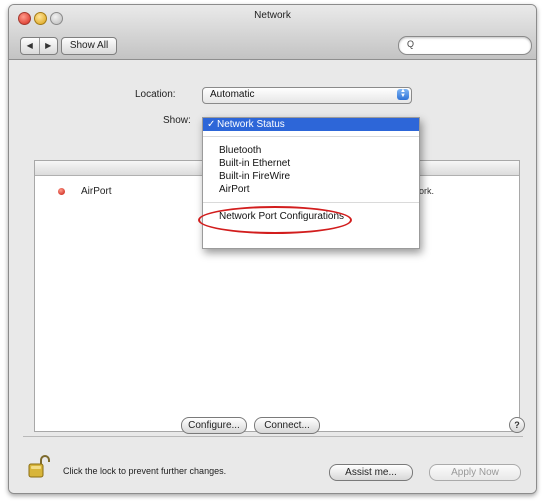 The height and width of the screenshot is (504, 545). What do you see at coordinates (89, 46) in the screenshot?
I see `show-all-button: Show All` at bounding box center [89, 46].